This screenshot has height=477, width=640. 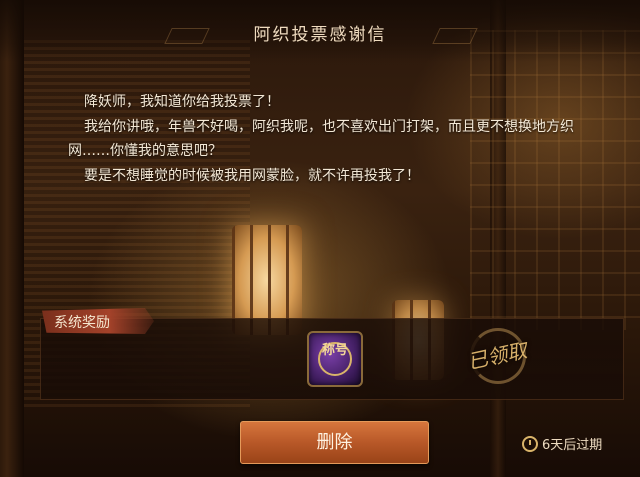 I want to click on expiry-text: 6天后过期, so click(x=572, y=445).